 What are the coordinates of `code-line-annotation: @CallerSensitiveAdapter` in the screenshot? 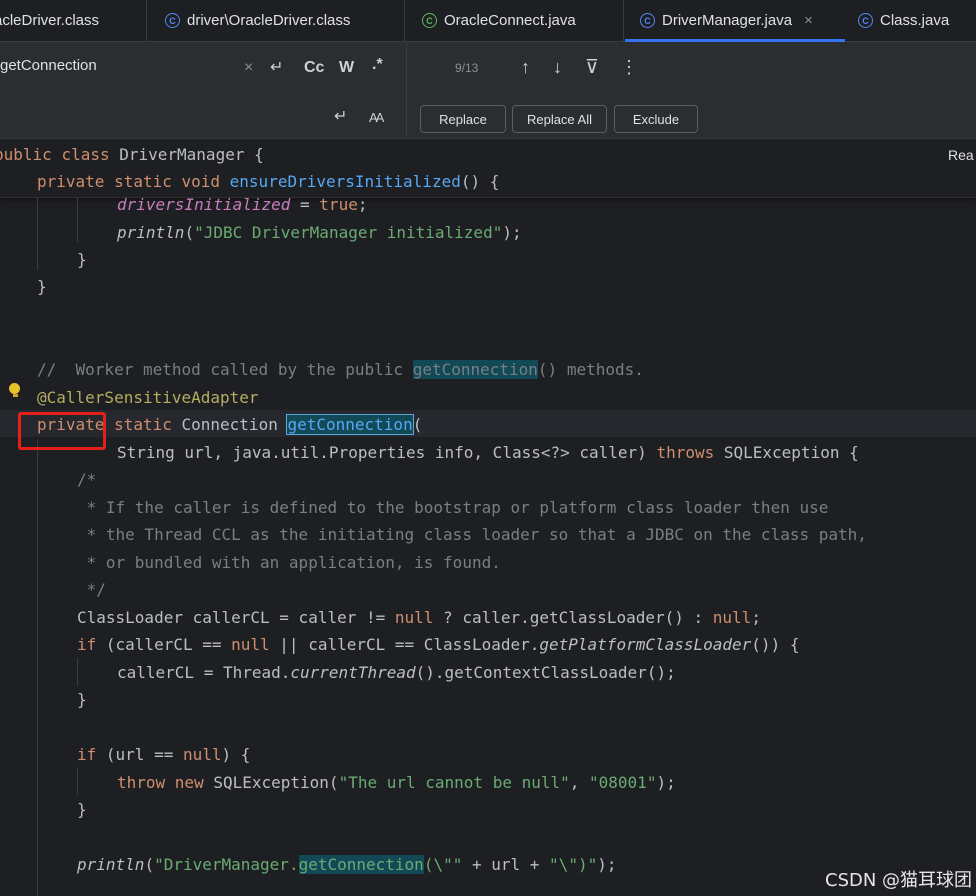 It's located at (148, 397).